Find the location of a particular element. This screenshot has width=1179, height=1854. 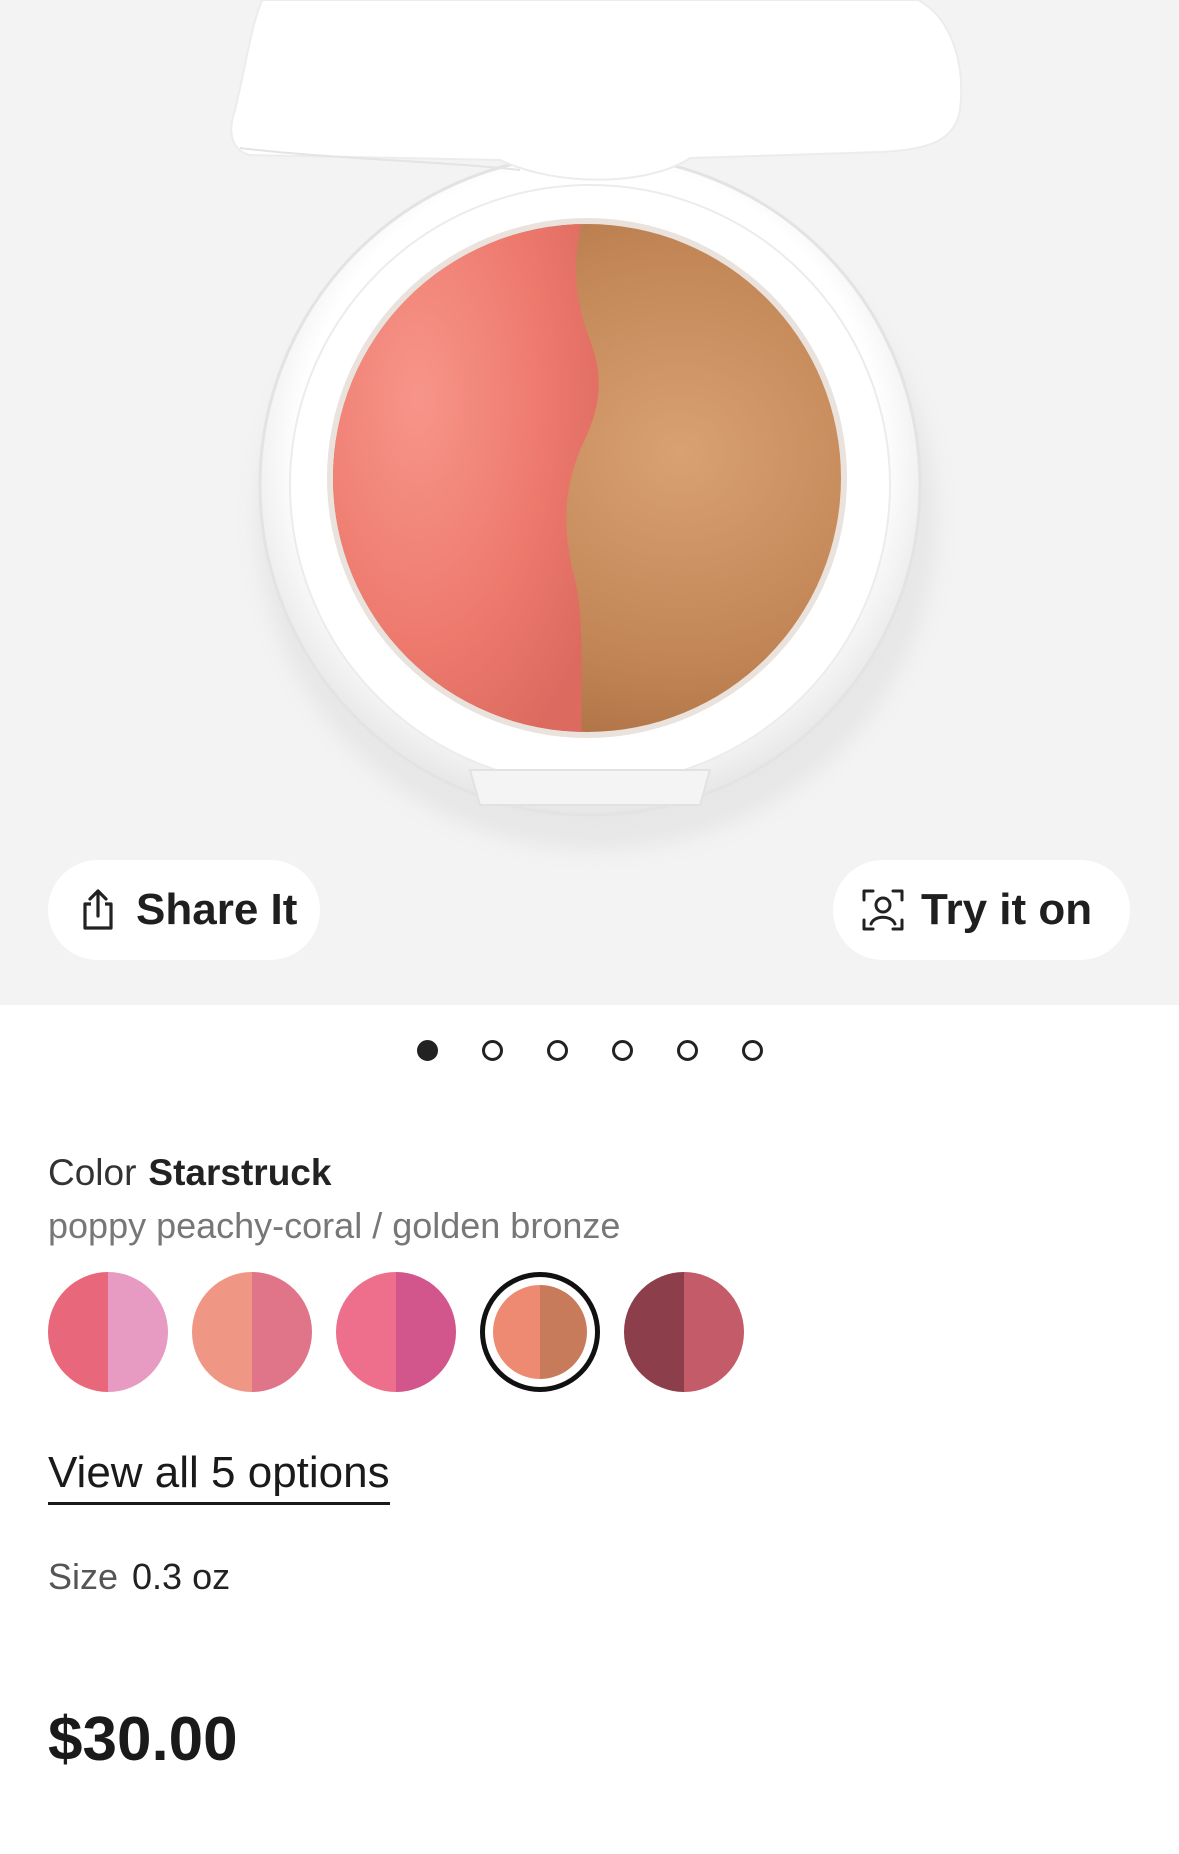

size-label: Size is located at coordinates (83, 1576).